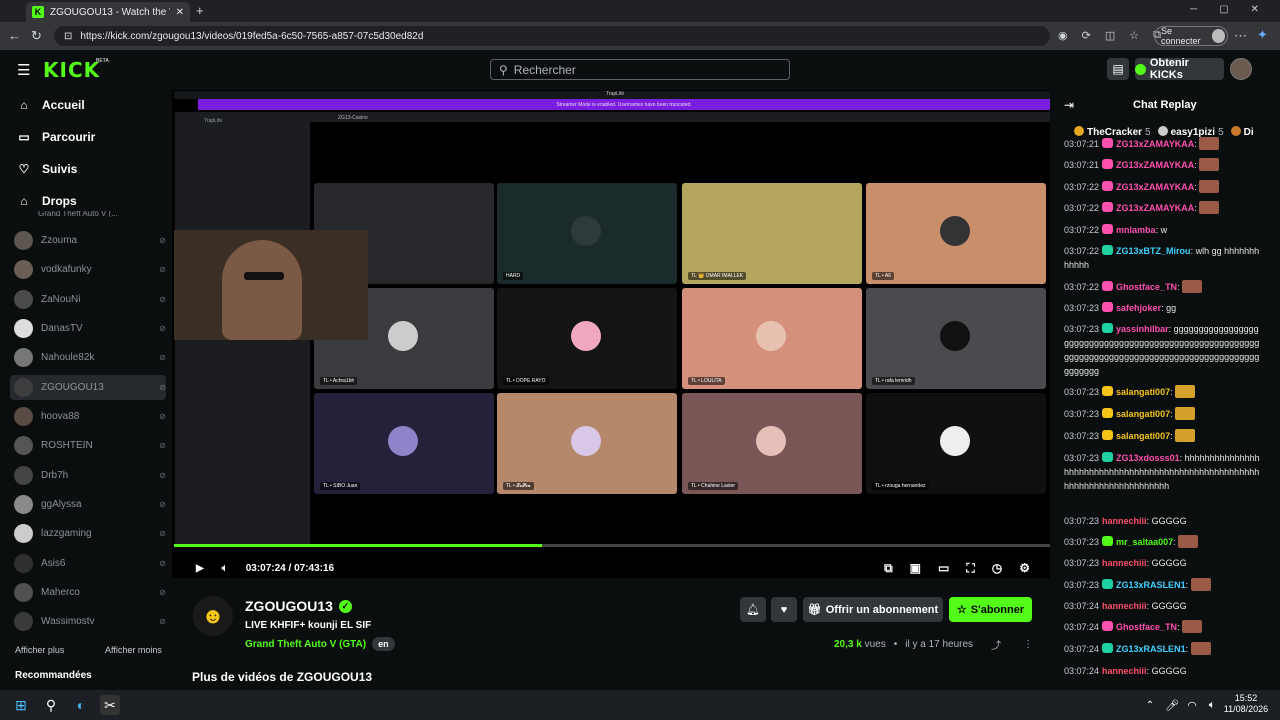 This screenshot has height=720, width=1280. Describe the element at coordinates (1063, 35) in the screenshot. I see `extension-icon: ◉` at that location.